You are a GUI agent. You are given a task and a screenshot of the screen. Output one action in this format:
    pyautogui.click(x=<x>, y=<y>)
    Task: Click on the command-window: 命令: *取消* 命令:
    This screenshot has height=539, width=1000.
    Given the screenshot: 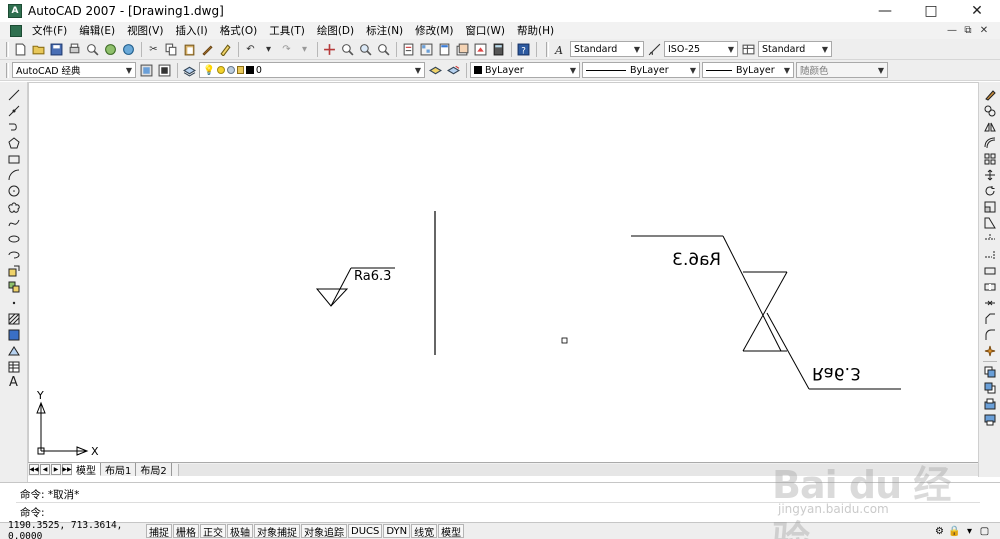 What is the action you would take?
    pyautogui.click(x=500, y=502)
    